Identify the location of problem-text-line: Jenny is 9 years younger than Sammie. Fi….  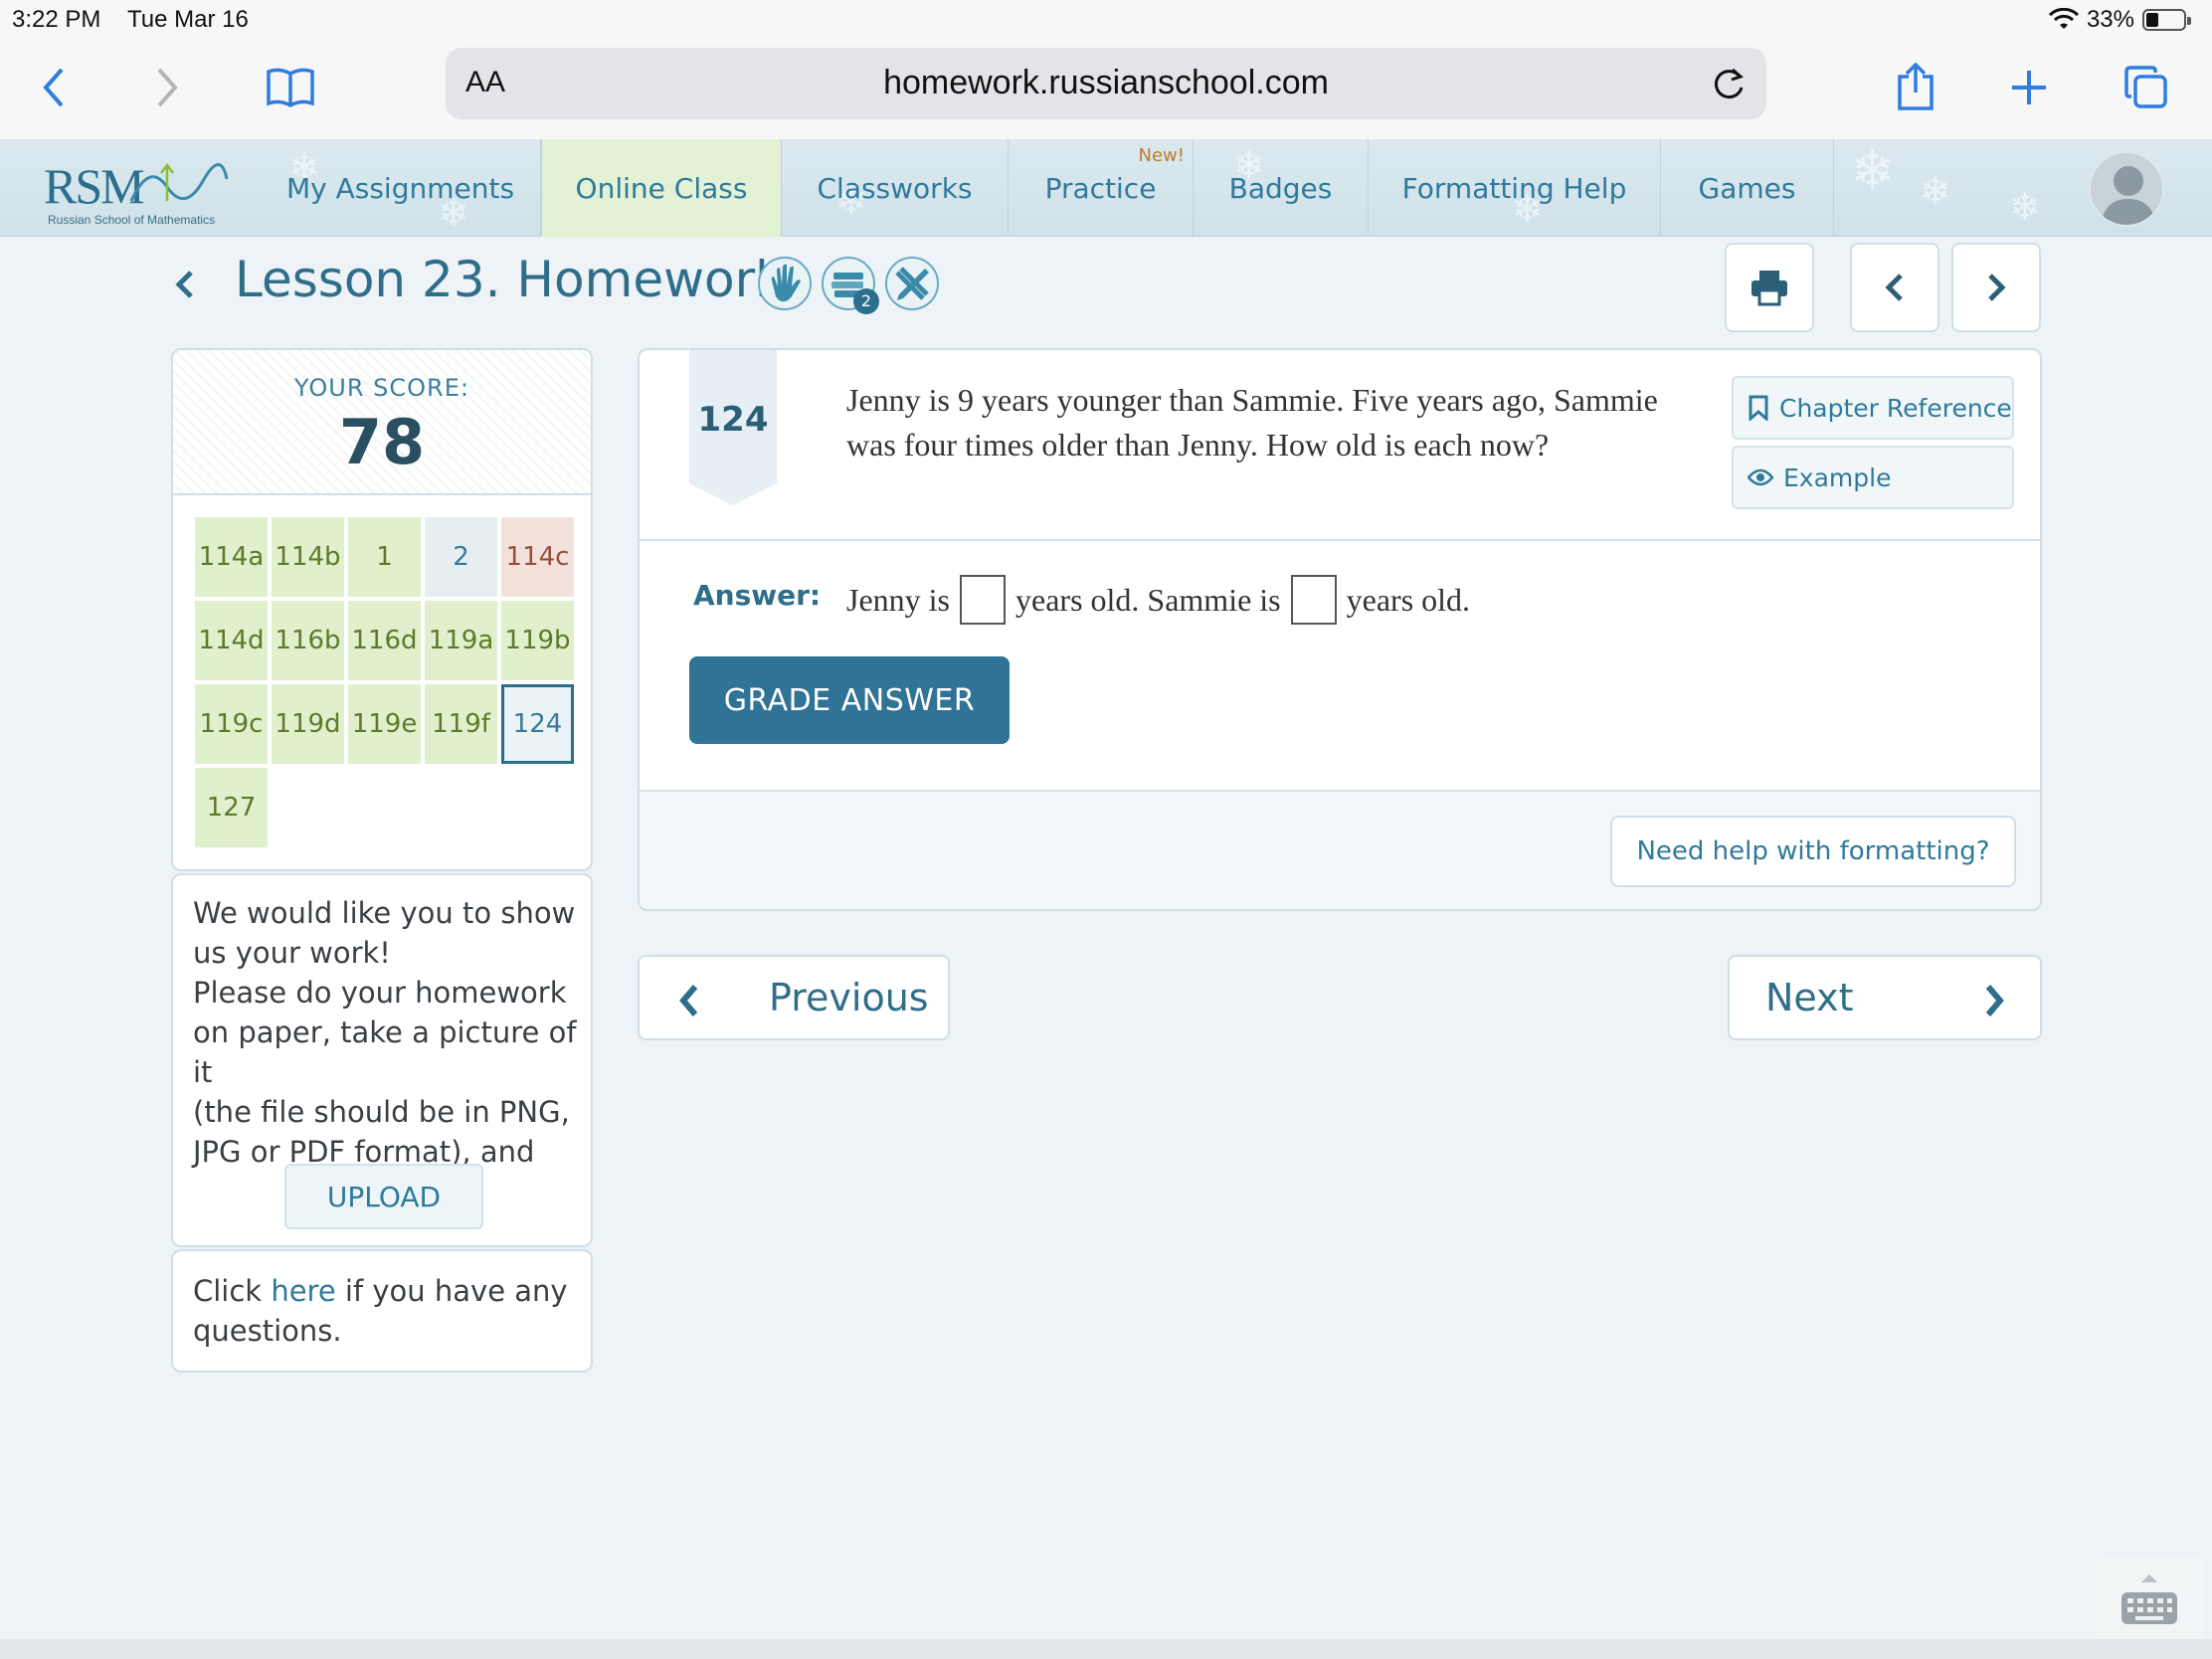
(1252, 400).